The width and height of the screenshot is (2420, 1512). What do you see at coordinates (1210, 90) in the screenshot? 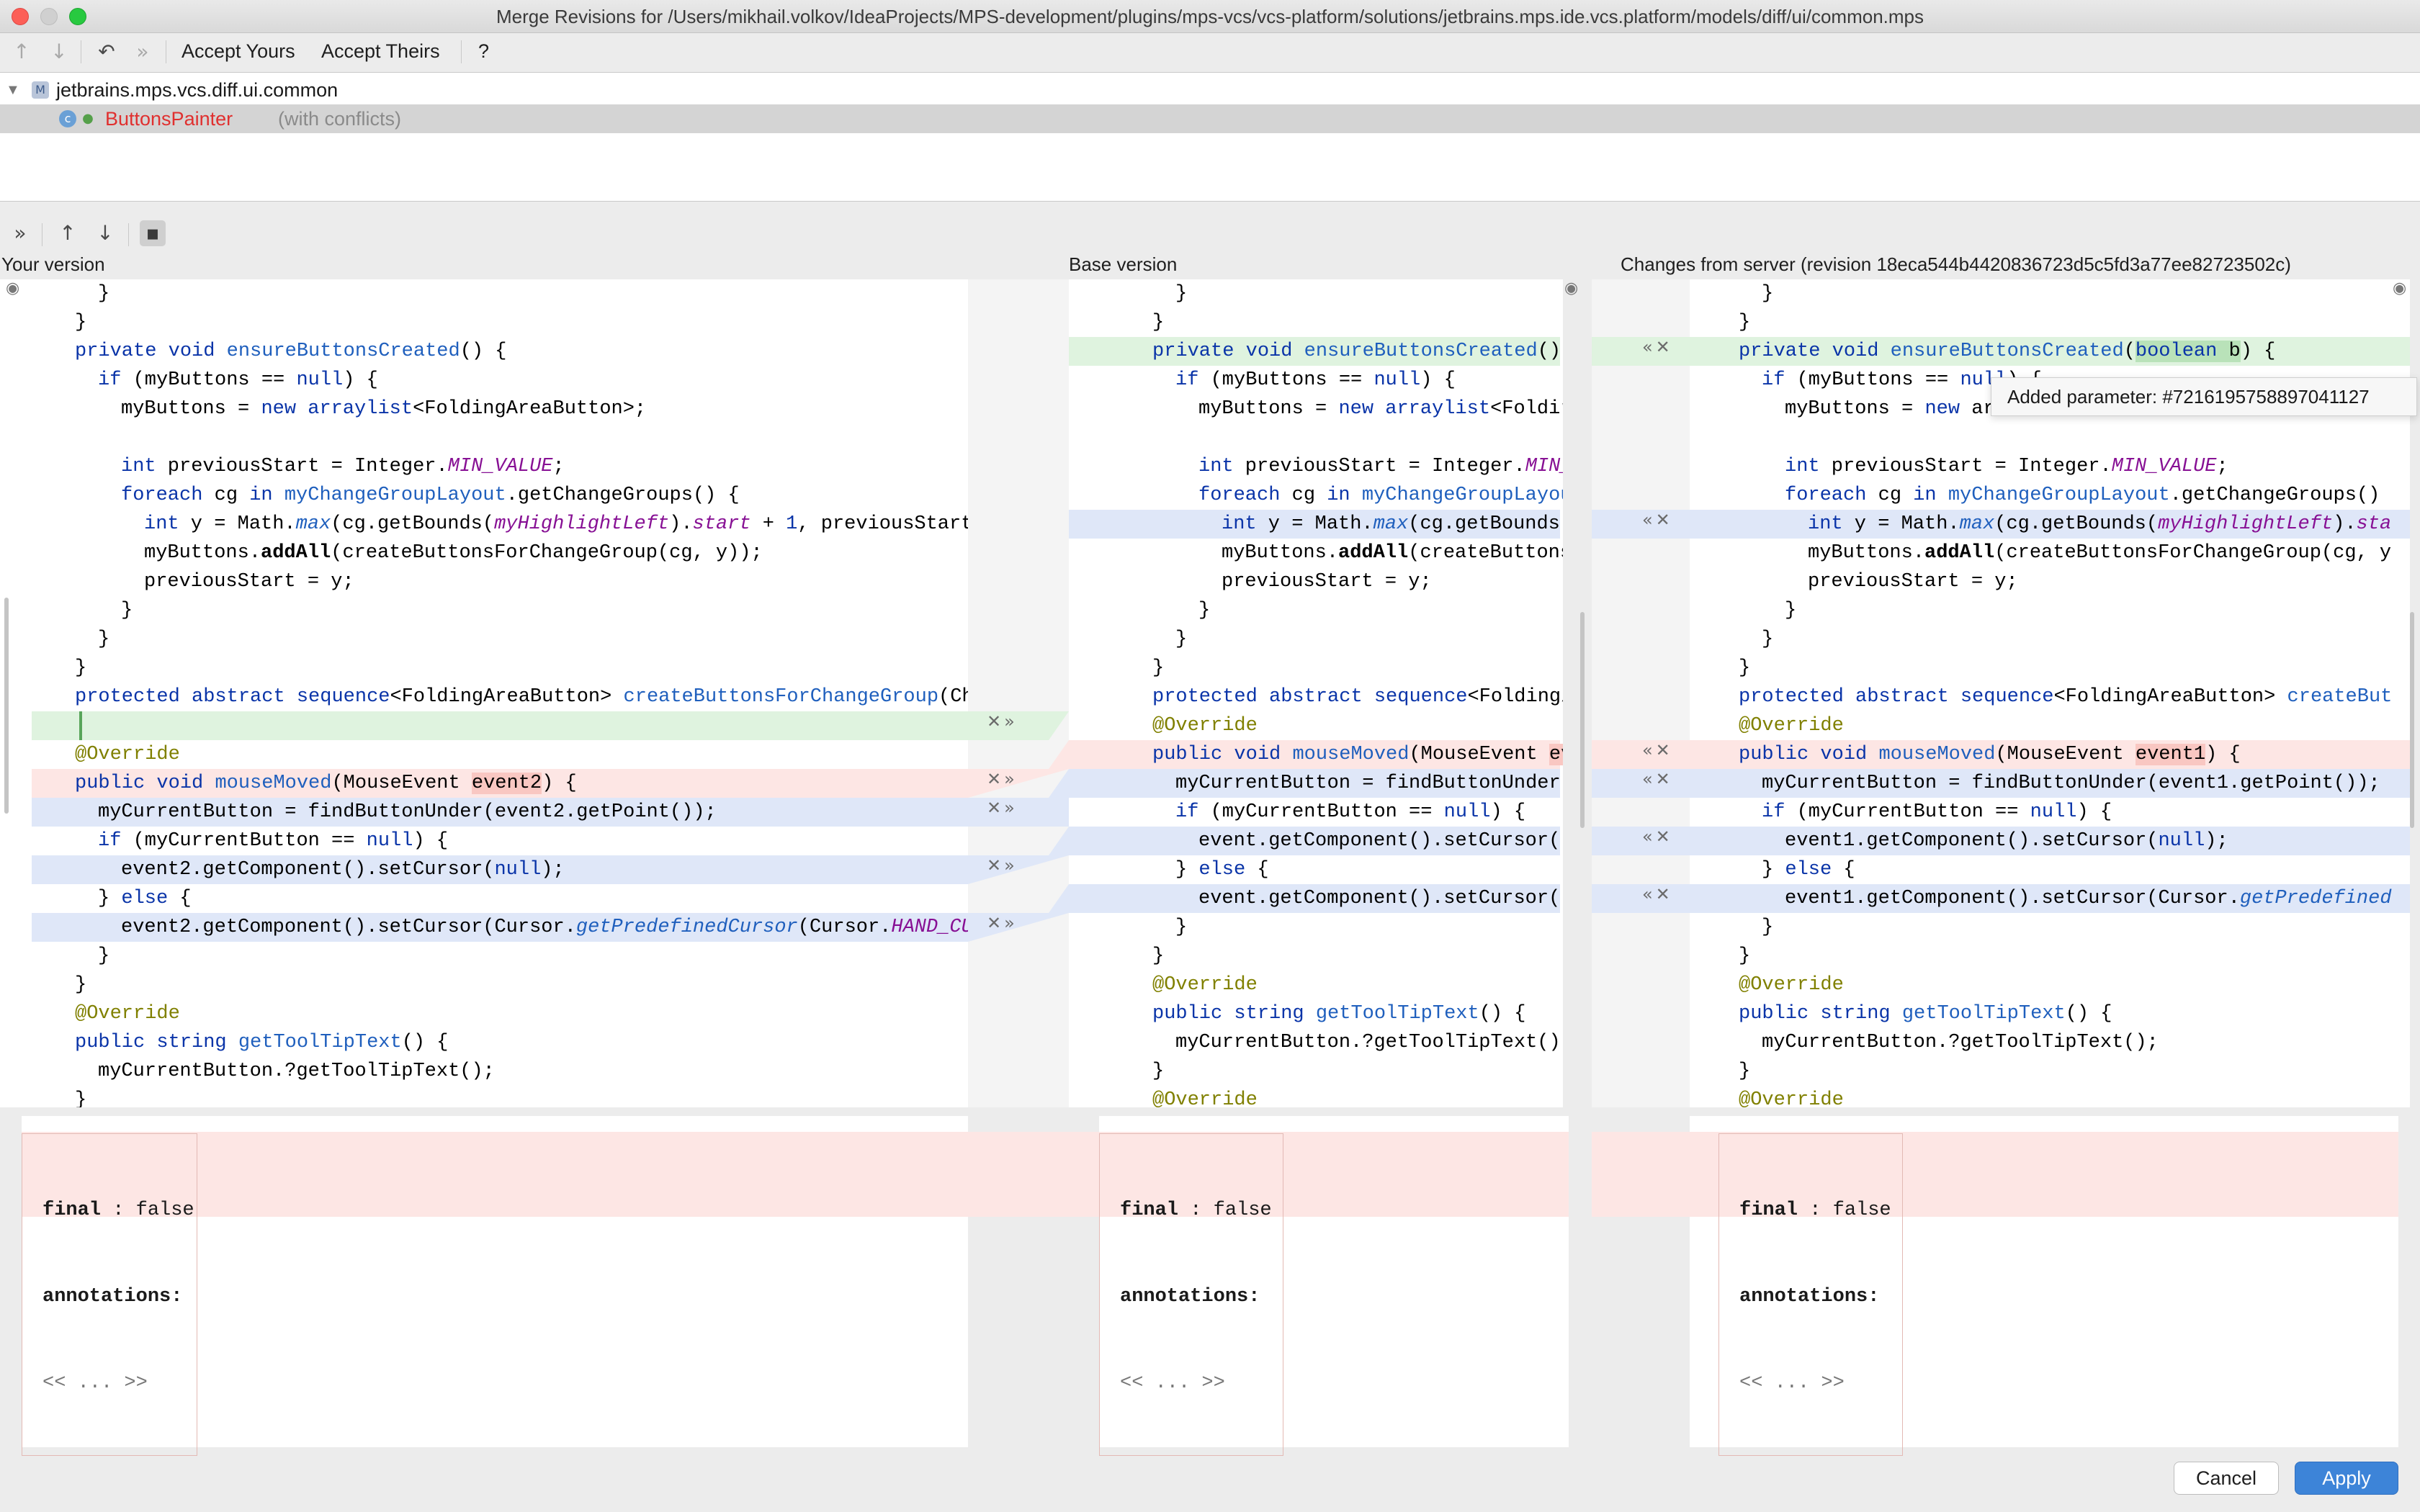
I see `tree-row-module: ▼ M jetbrains.mps.vcs.diff.ui.common` at bounding box center [1210, 90].